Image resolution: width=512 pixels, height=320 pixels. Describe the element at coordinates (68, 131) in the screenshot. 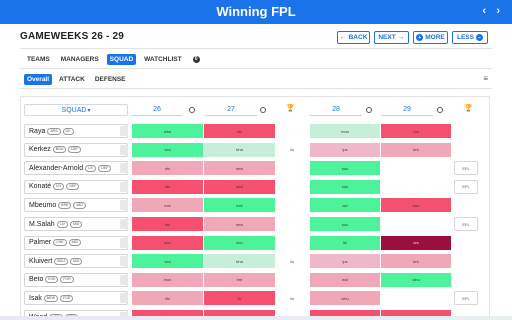

I see `player-tag: GK` at that location.